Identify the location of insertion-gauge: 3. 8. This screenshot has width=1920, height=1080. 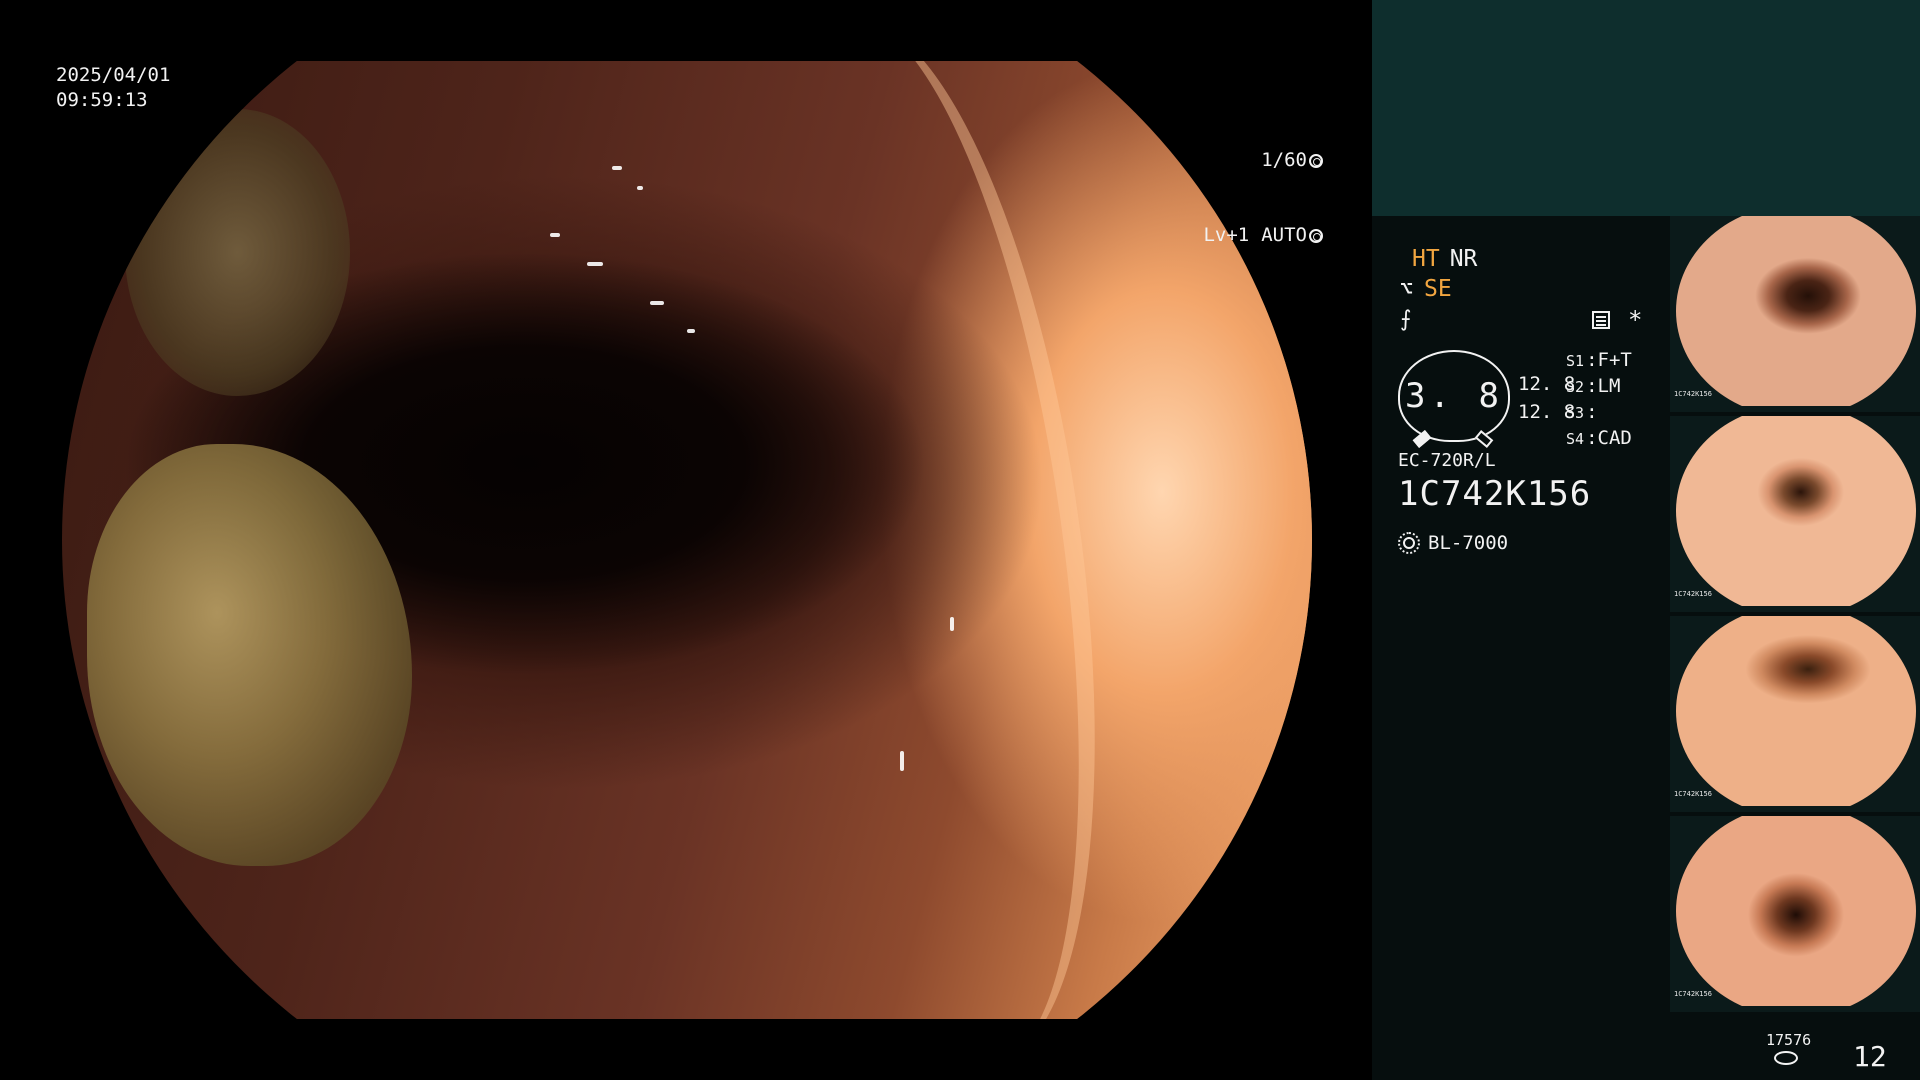
(1454, 399).